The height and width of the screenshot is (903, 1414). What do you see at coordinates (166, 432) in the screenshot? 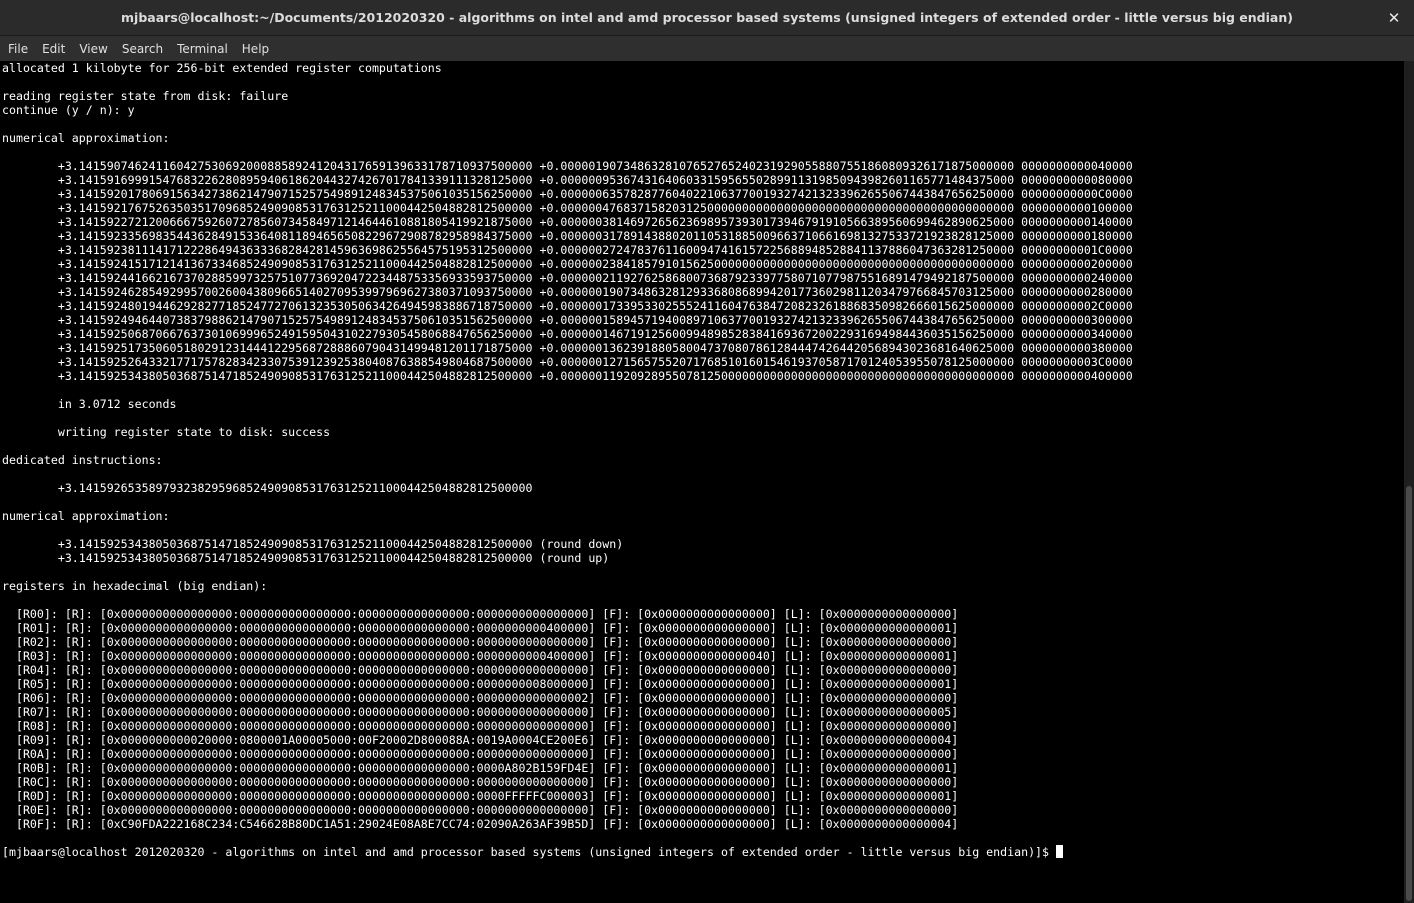
I see `terminal-line: writing register state to disk: success` at bounding box center [166, 432].